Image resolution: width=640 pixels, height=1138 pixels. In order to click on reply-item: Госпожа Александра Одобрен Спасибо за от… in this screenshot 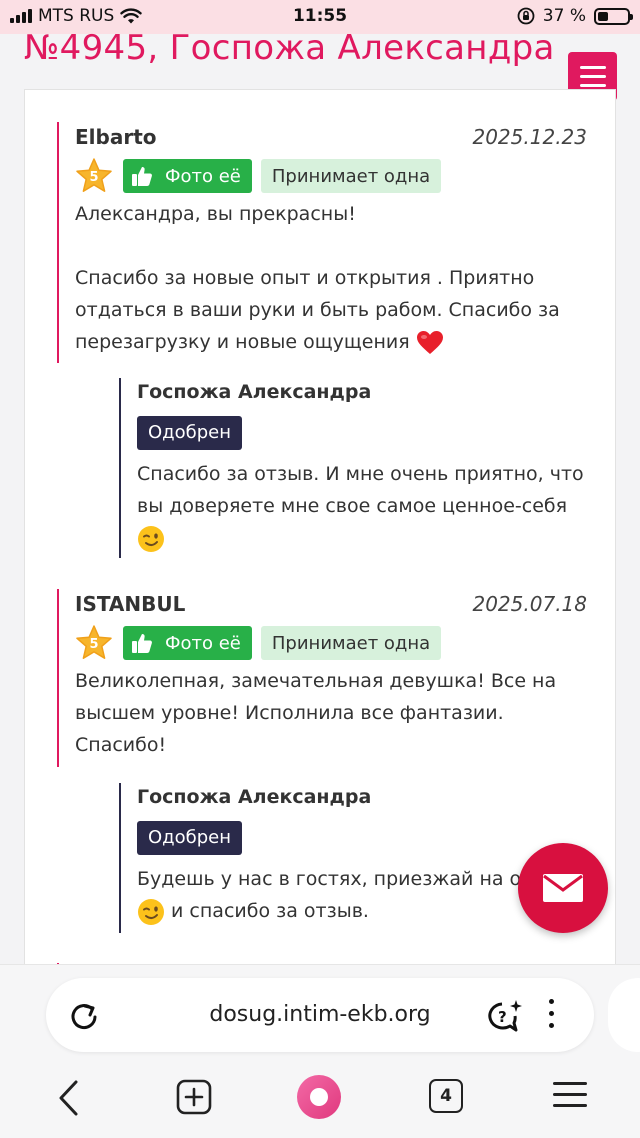, I will do `click(359, 468)`.